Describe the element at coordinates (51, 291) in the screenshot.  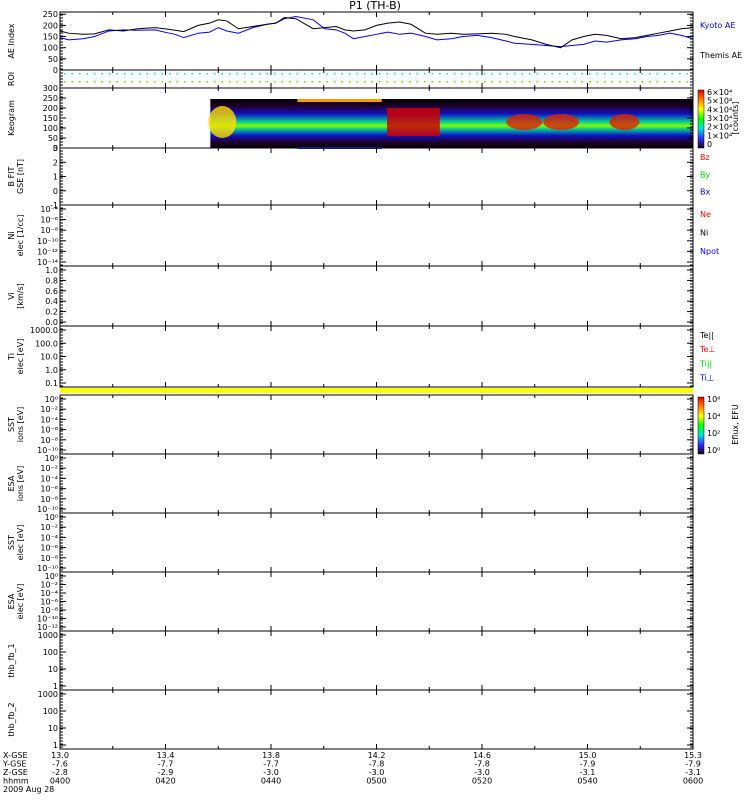
I see `y-tick-label: 0.6` at that location.